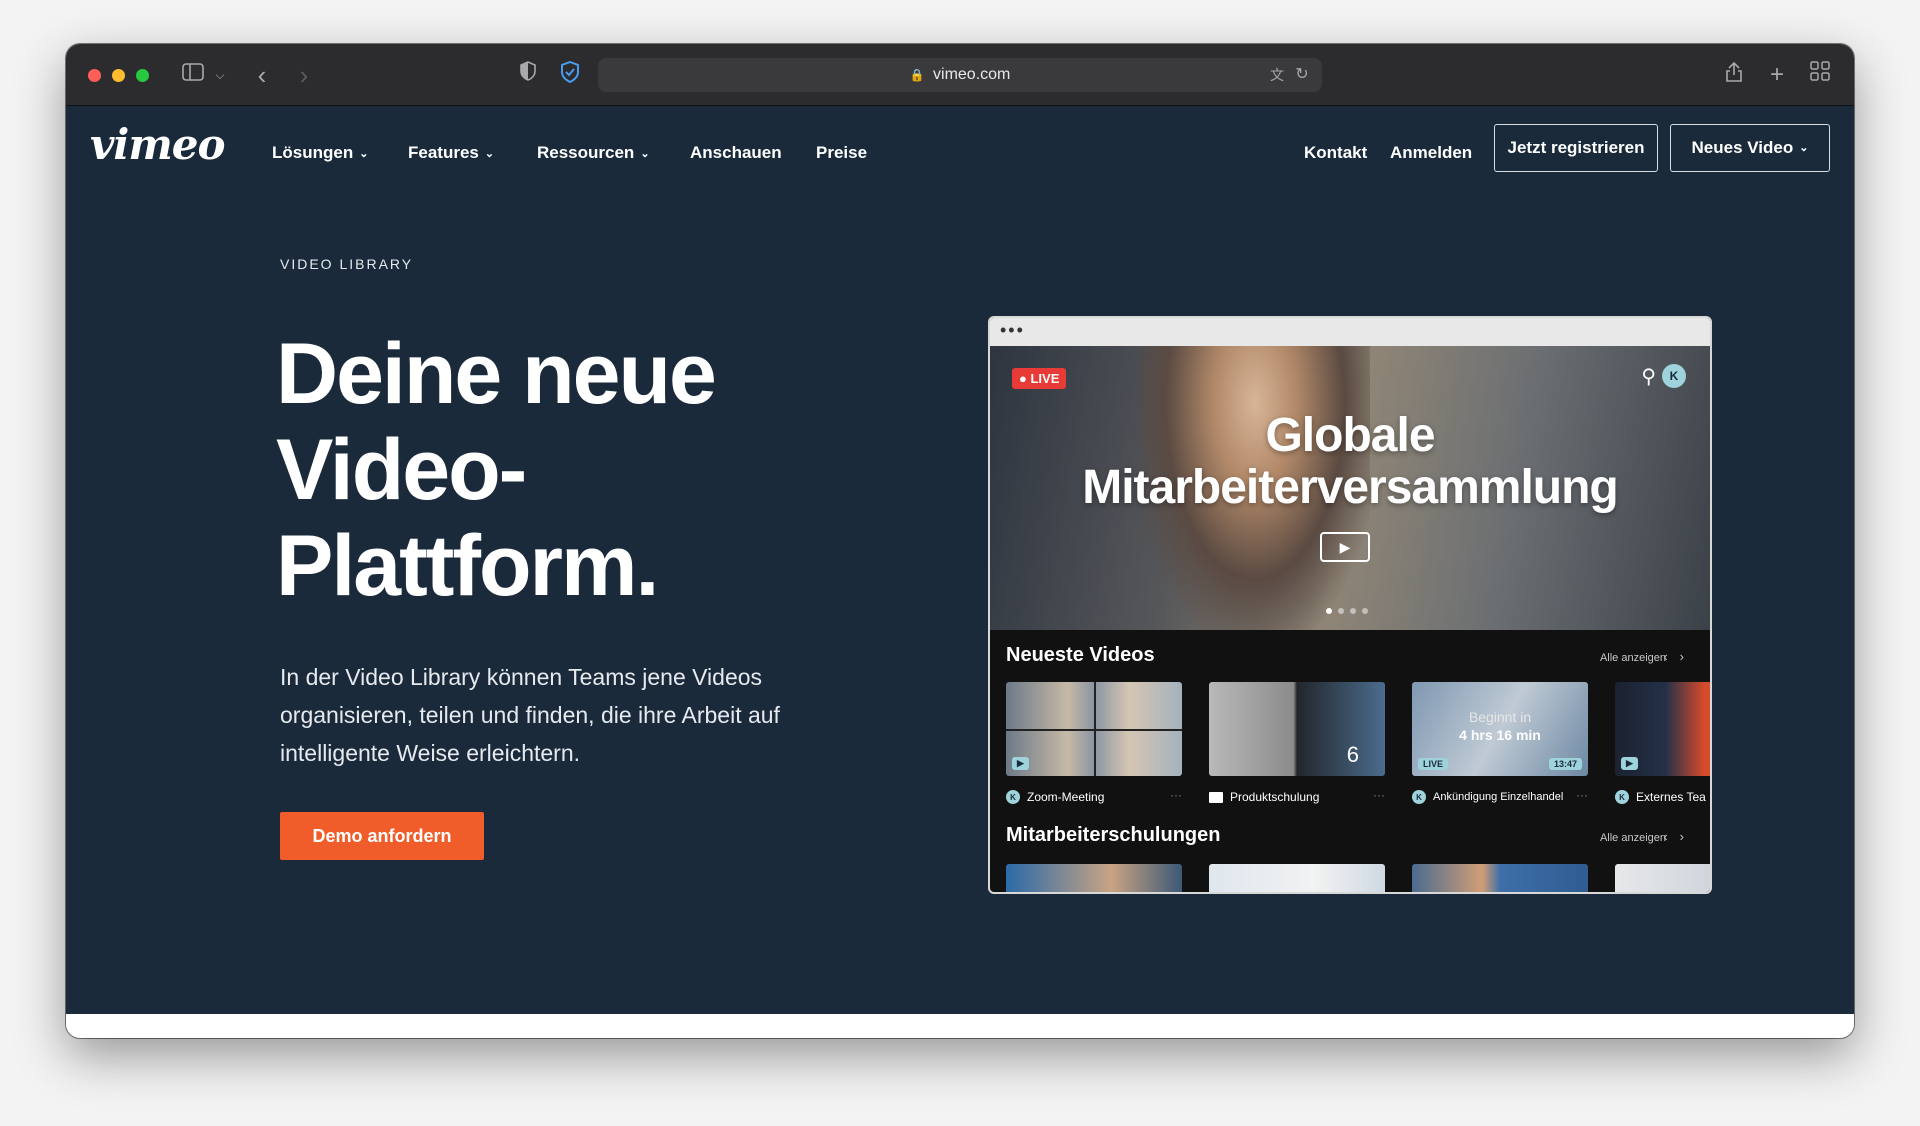  Describe the element at coordinates (917, 75) in the screenshot. I see `lock-icon: 🔒` at that location.